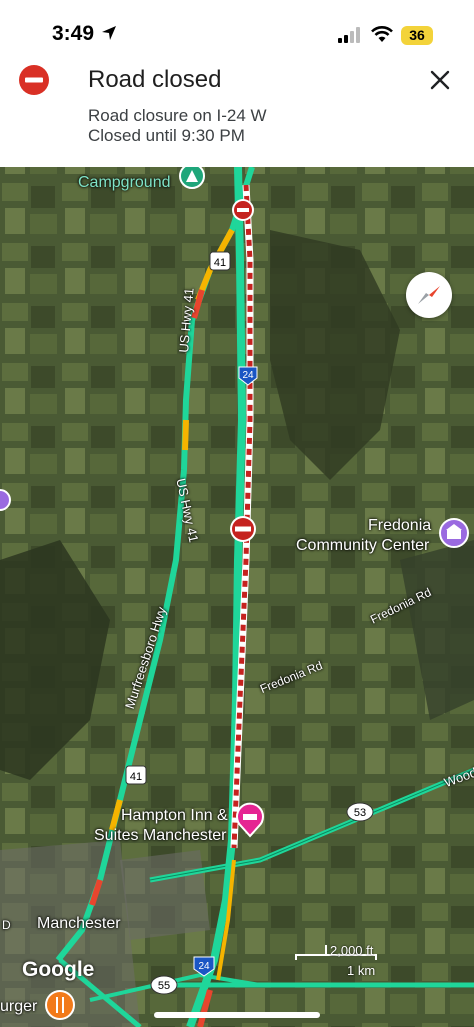 The image size is (474, 1027). I want to click on hampton-inn-label: Hampton Inn &, so click(174, 815).